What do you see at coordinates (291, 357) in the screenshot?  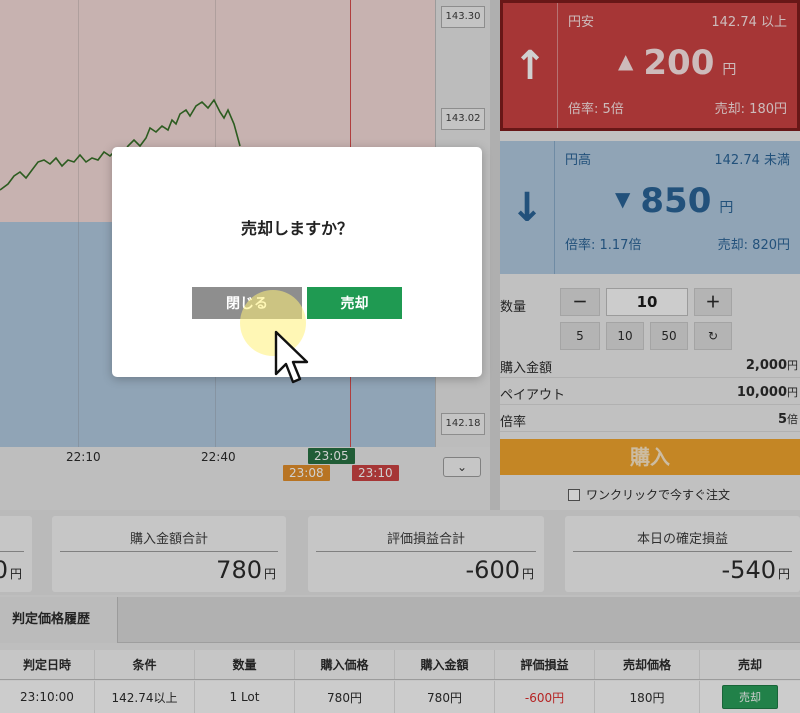 I see `mouse-cursor-icon` at bounding box center [291, 357].